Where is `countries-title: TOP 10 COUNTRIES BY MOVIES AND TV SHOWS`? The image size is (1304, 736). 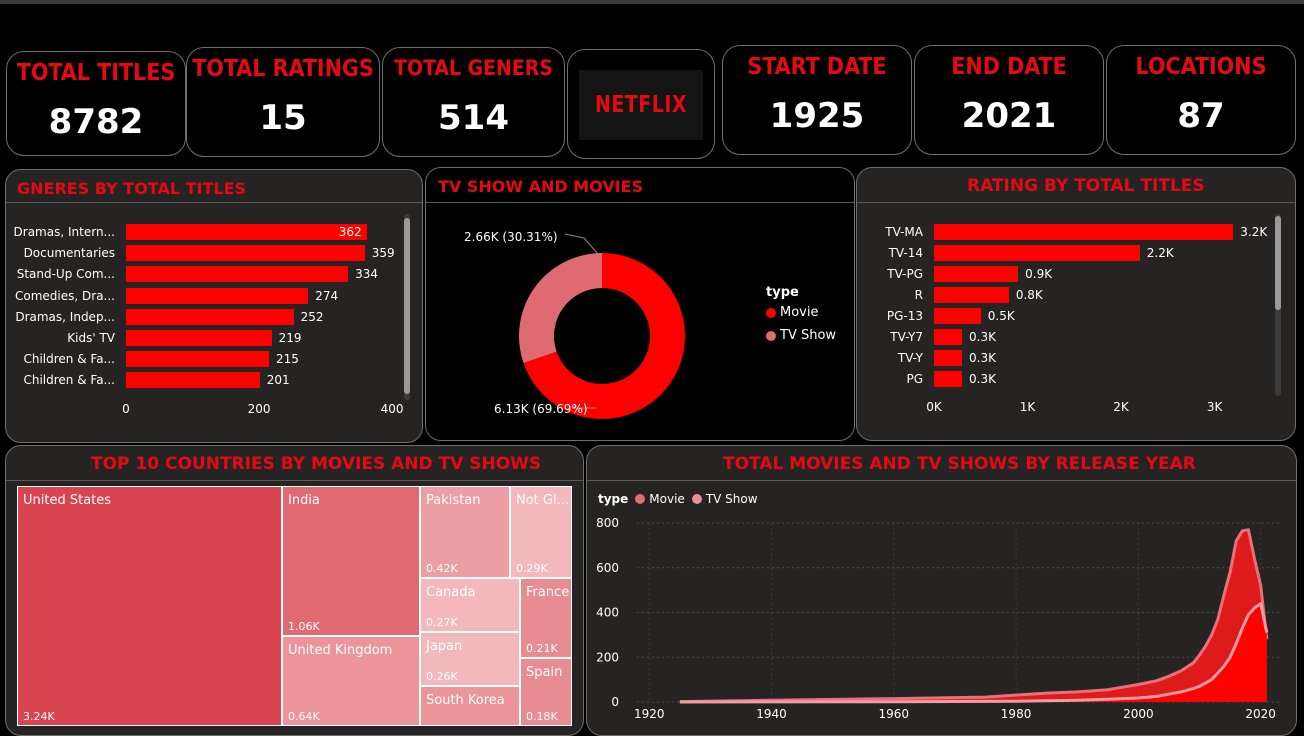
countries-title: TOP 10 COUNTRIES BY MOVIES AND TV SHOWS is located at coordinates (316, 464).